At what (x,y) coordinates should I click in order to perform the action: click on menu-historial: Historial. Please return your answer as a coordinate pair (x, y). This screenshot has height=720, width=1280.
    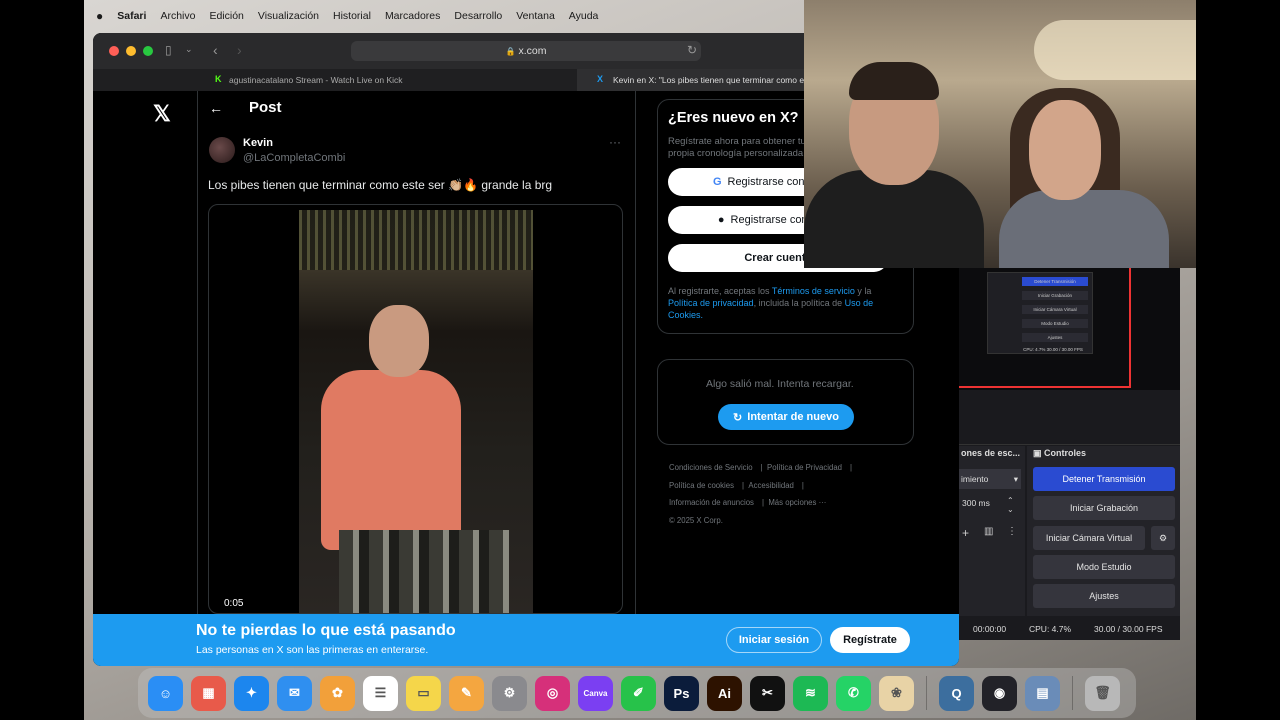
    Looking at the image, I should click on (352, 16).